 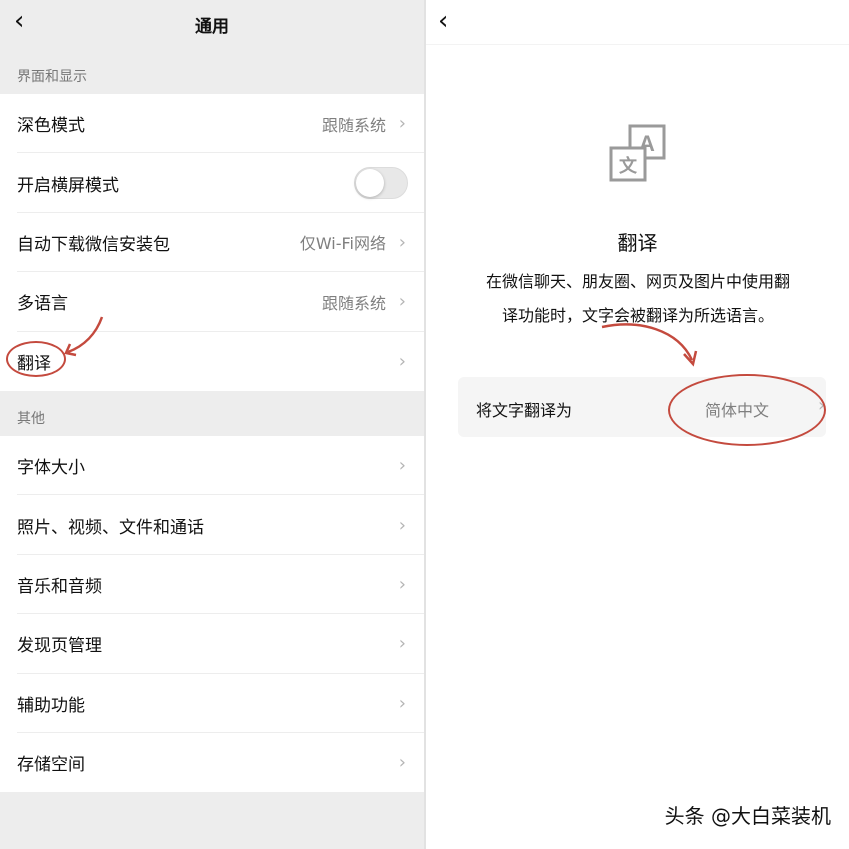 What do you see at coordinates (443, 21) in the screenshot?
I see `chevron-left-icon: ‹` at bounding box center [443, 21].